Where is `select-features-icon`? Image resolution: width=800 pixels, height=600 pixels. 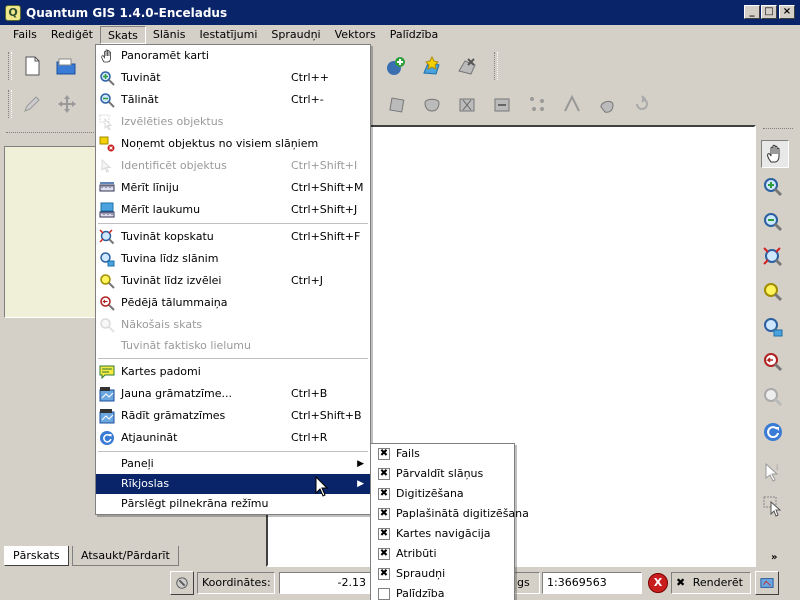 select-features-icon is located at coordinates (773, 506).